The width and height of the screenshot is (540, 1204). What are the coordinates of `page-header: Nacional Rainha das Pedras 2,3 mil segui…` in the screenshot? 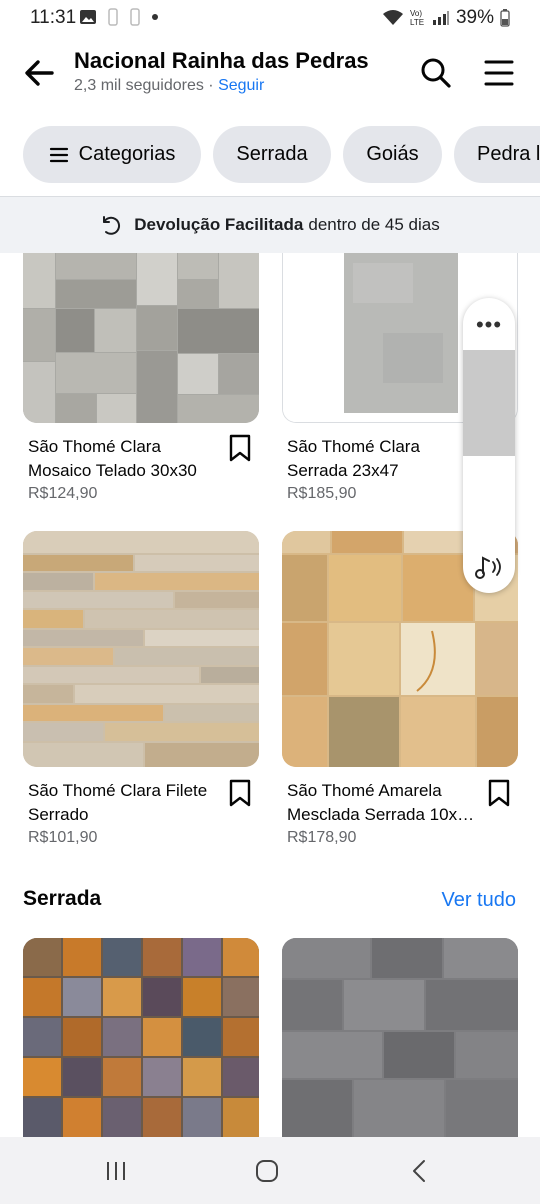 It's located at (270, 75).